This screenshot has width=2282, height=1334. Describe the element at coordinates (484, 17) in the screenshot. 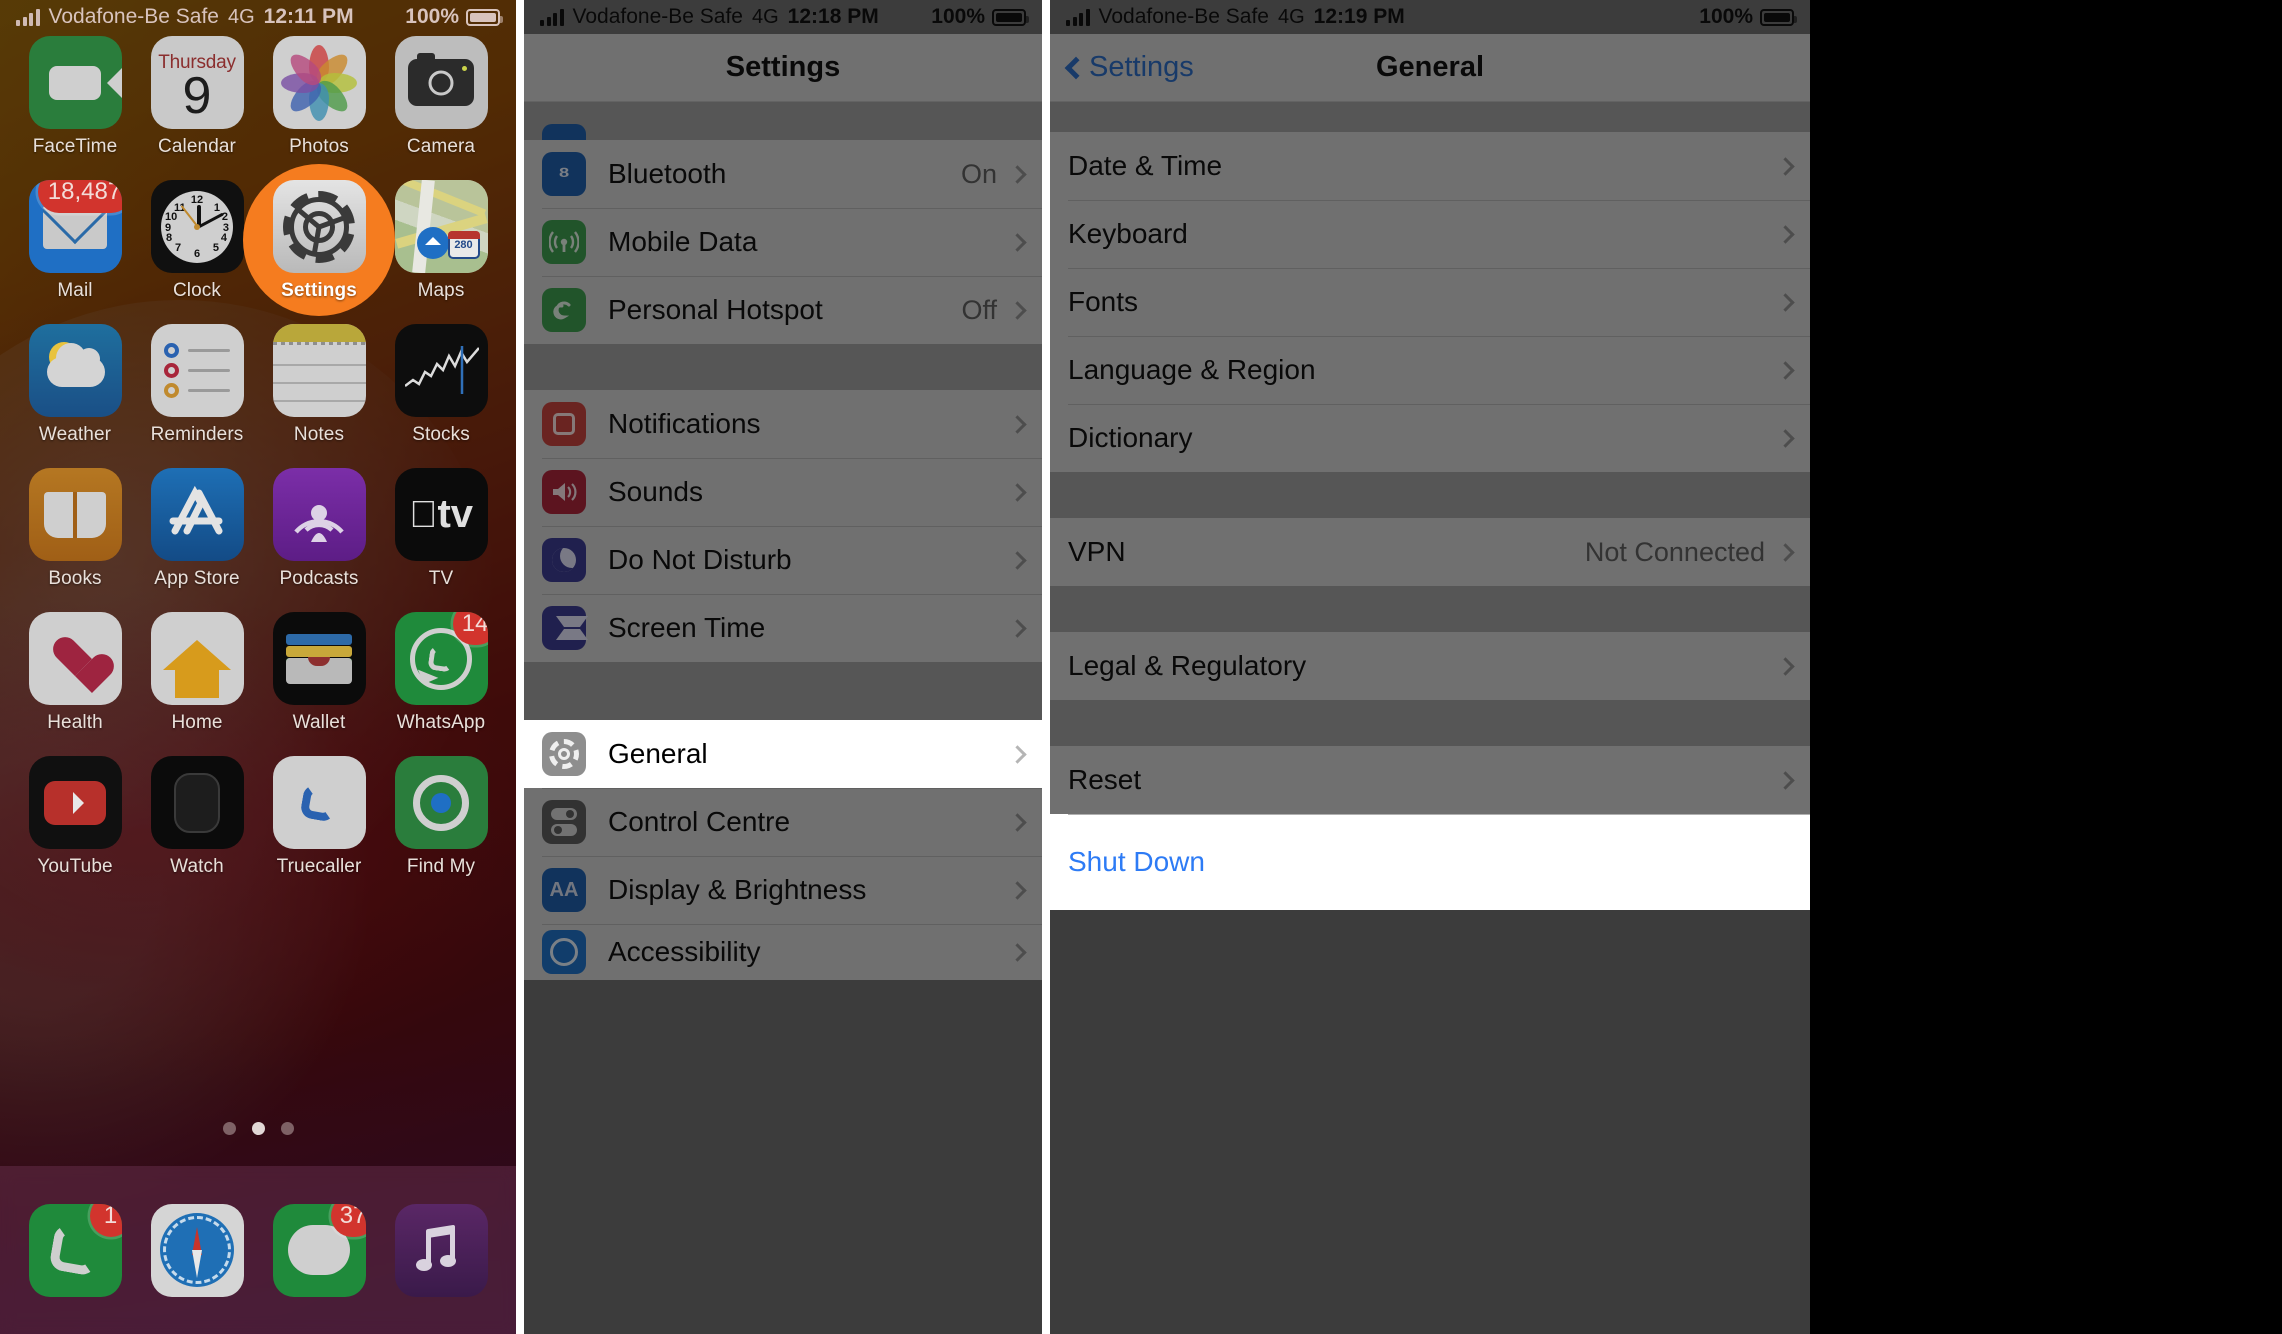

I see `battery-icon` at that location.